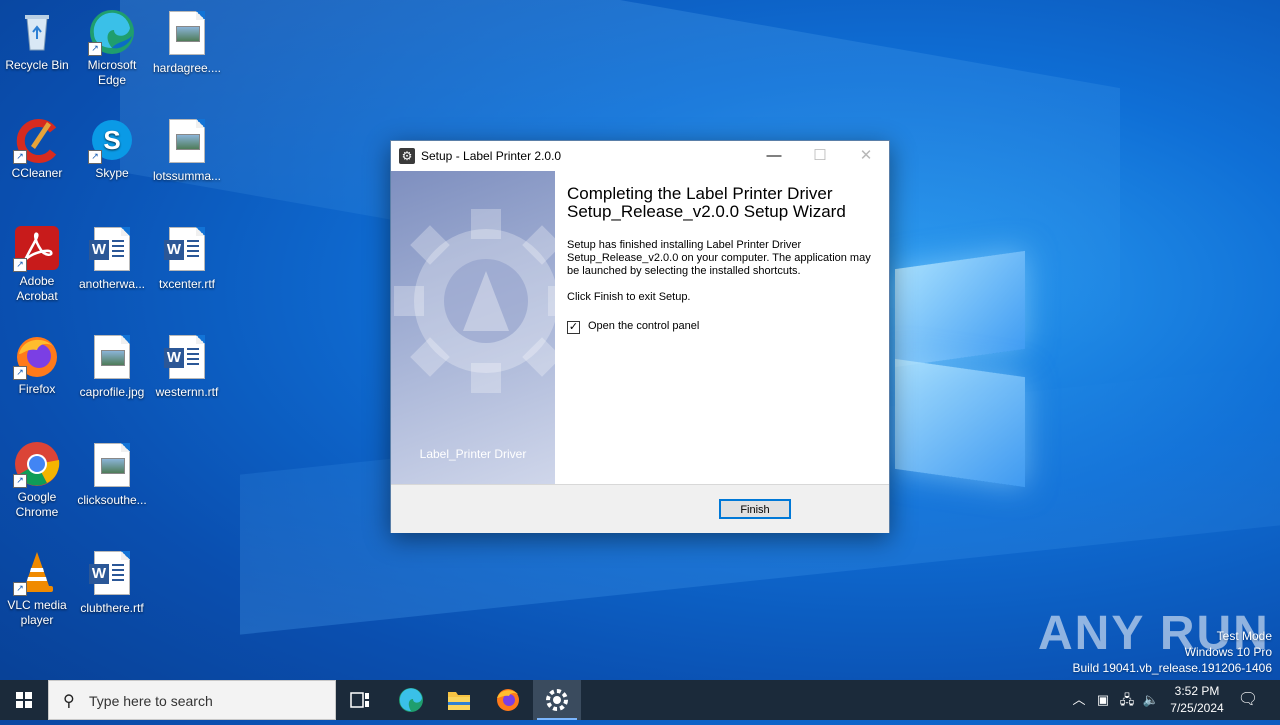 The width and height of the screenshot is (1280, 725). Describe the element at coordinates (866, 156) in the screenshot. I see `close-button: ✕` at that location.